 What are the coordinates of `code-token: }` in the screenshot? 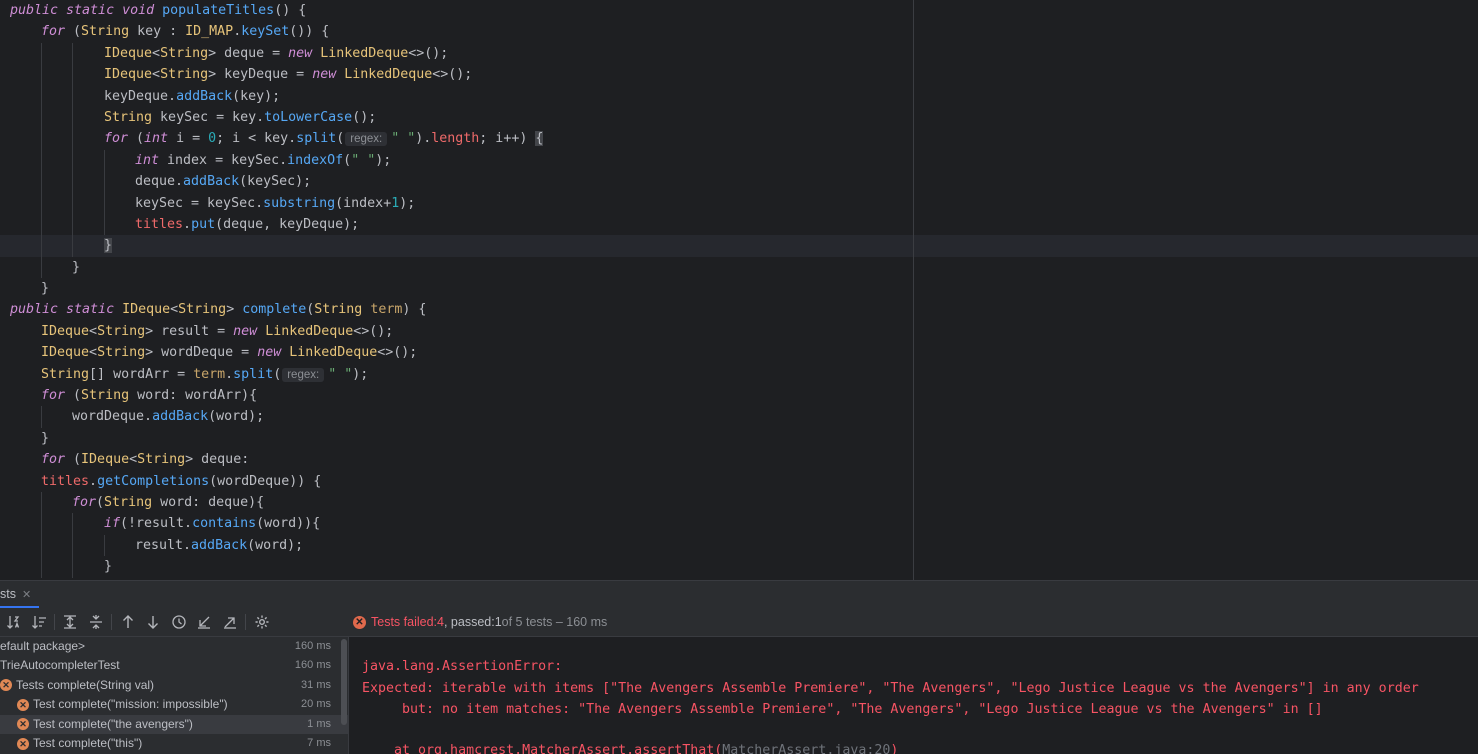 It's located at (45, 289).